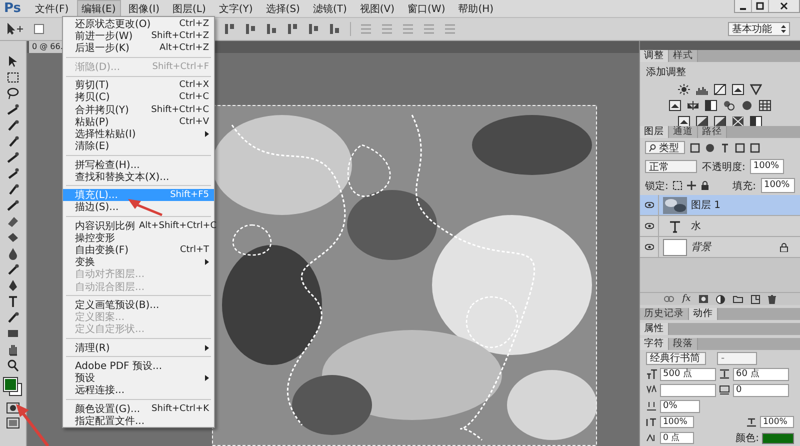  I want to click on workspace-dropdown: 基本功能, so click(759, 29).